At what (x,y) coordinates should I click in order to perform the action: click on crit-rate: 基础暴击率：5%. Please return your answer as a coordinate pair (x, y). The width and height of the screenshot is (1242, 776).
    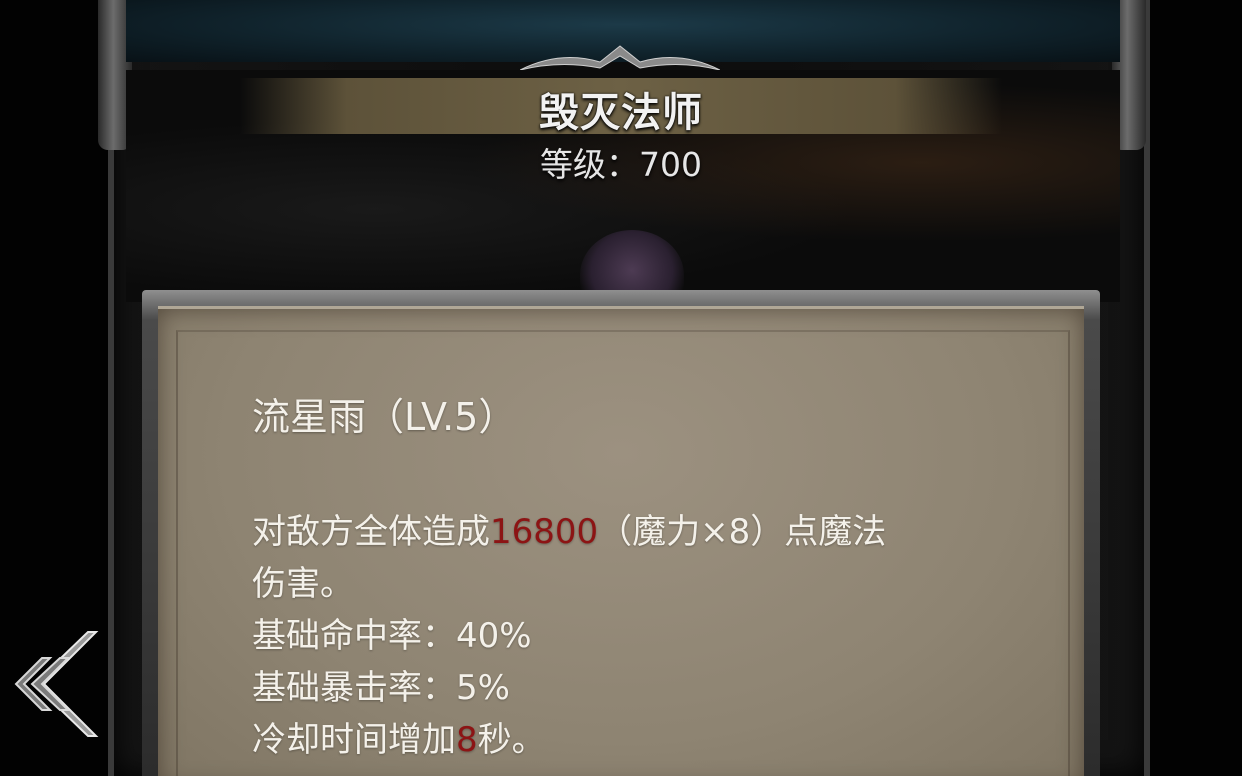
    Looking at the image, I should click on (381, 688).